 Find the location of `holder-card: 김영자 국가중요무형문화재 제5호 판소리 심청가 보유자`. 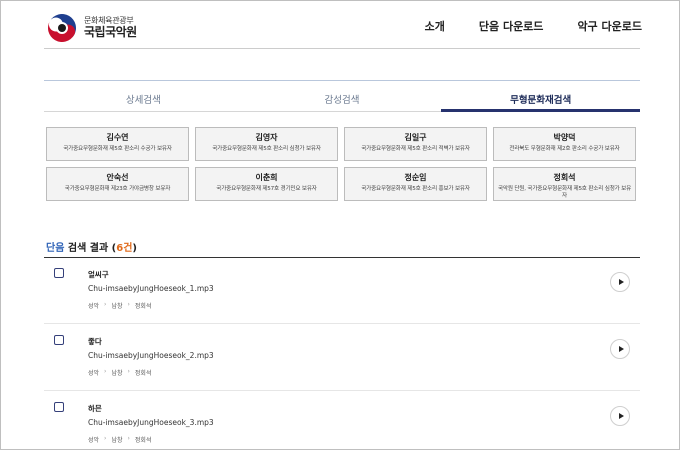

holder-card: 김영자 국가중요무형문화재 제5호 판소리 심청가 보유자 is located at coordinates (266, 144).